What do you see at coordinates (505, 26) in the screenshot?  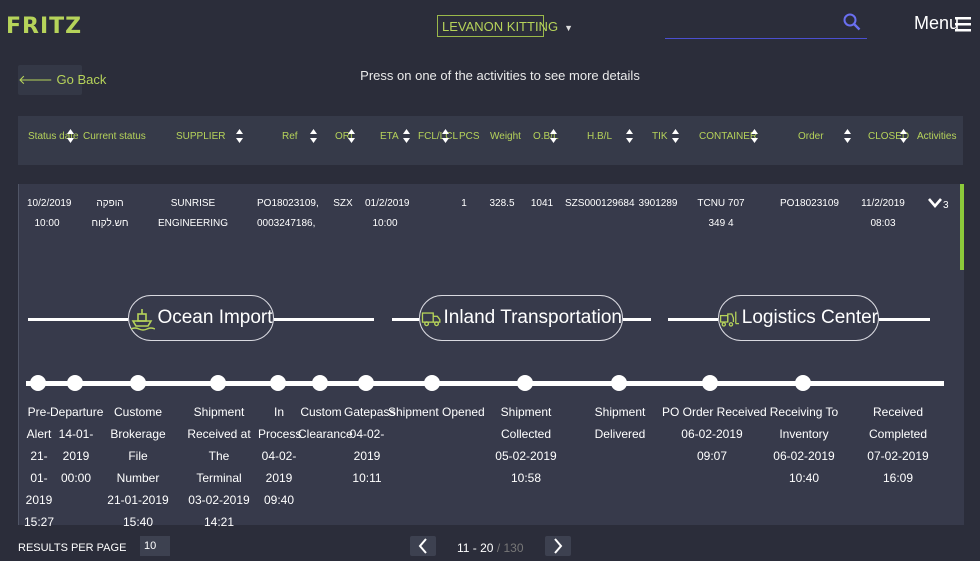 I see `customer-select: LEVANON KITTING ▼` at bounding box center [505, 26].